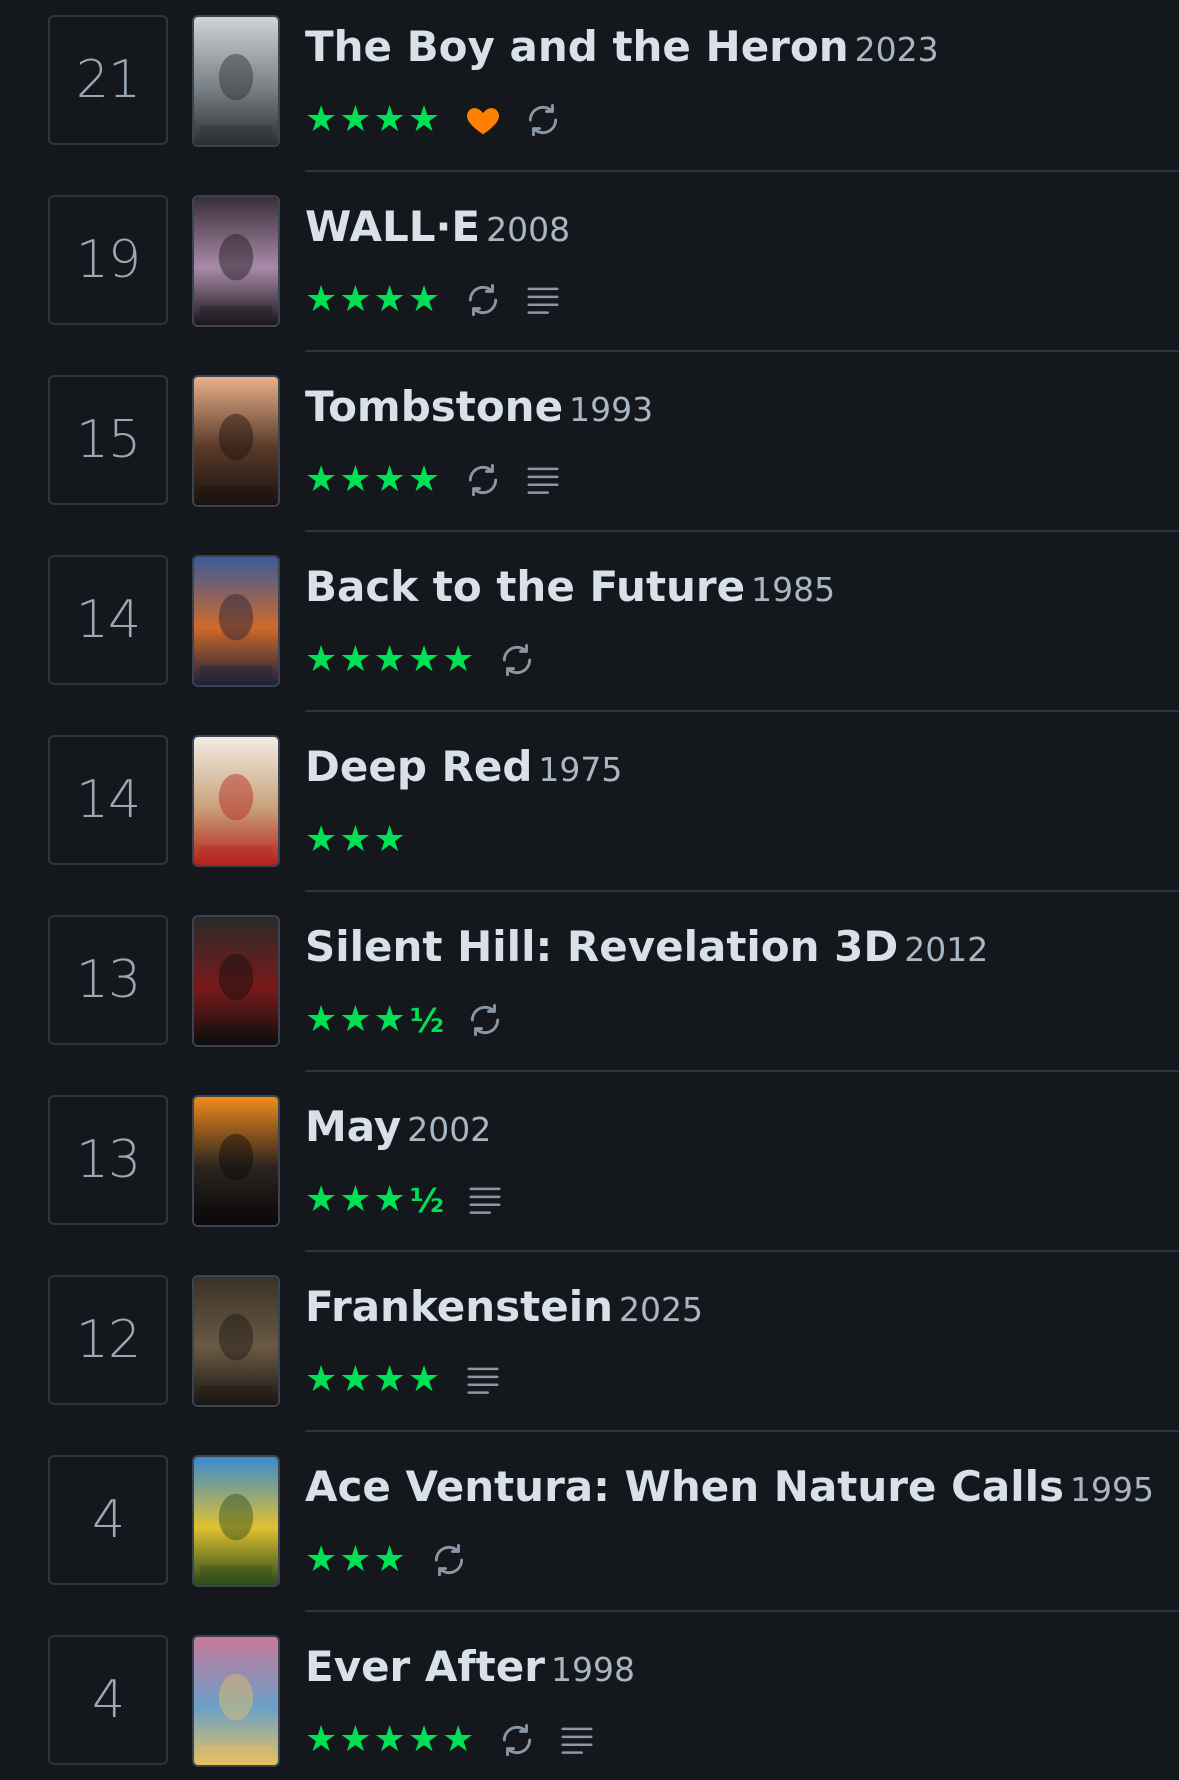 This screenshot has height=1780, width=1179. What do you see at coordinates (589, 990) in the screenshot?
I see `film-row-6: 13 Silent Hill: Revelation 3D 2012 ★★★ ½` at bounding box center [589, 990].